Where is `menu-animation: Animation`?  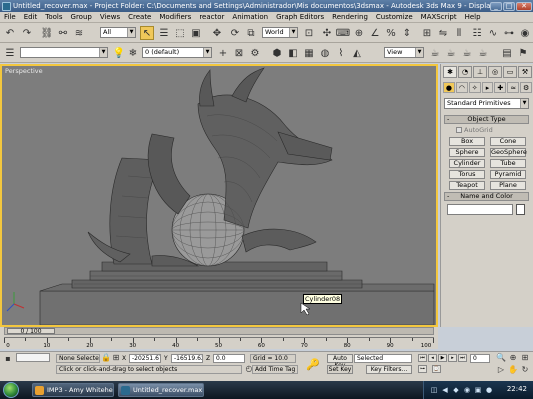 menu-animation: Animation is located at coordinates (250, 17).